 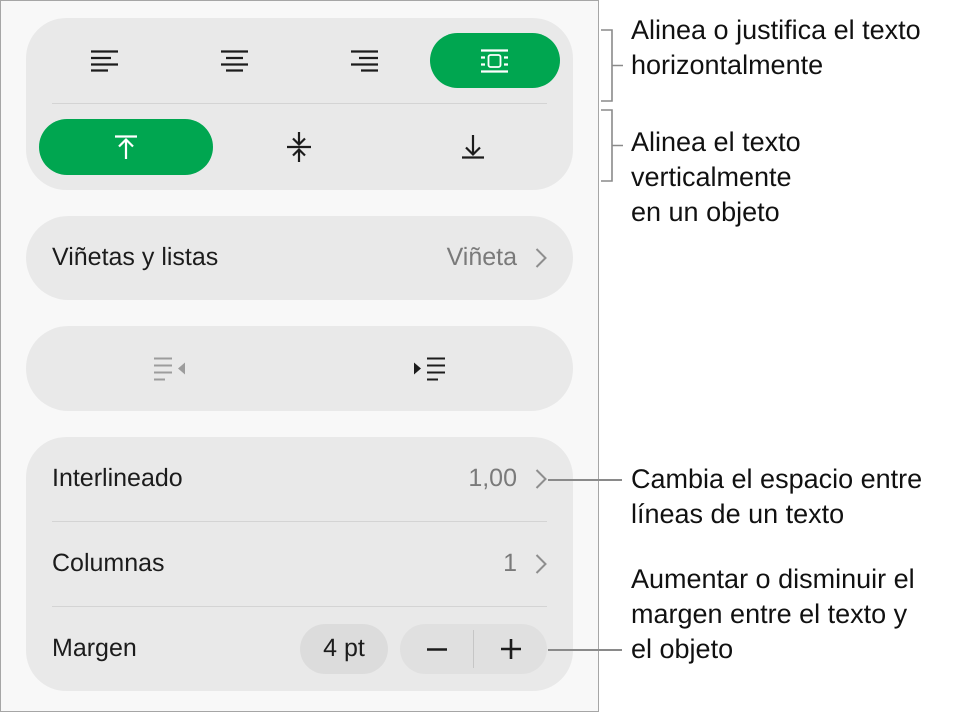 I want to click on callout-text: Cambia el espacio entre líneas de un texto, so click(x=777, y=497).